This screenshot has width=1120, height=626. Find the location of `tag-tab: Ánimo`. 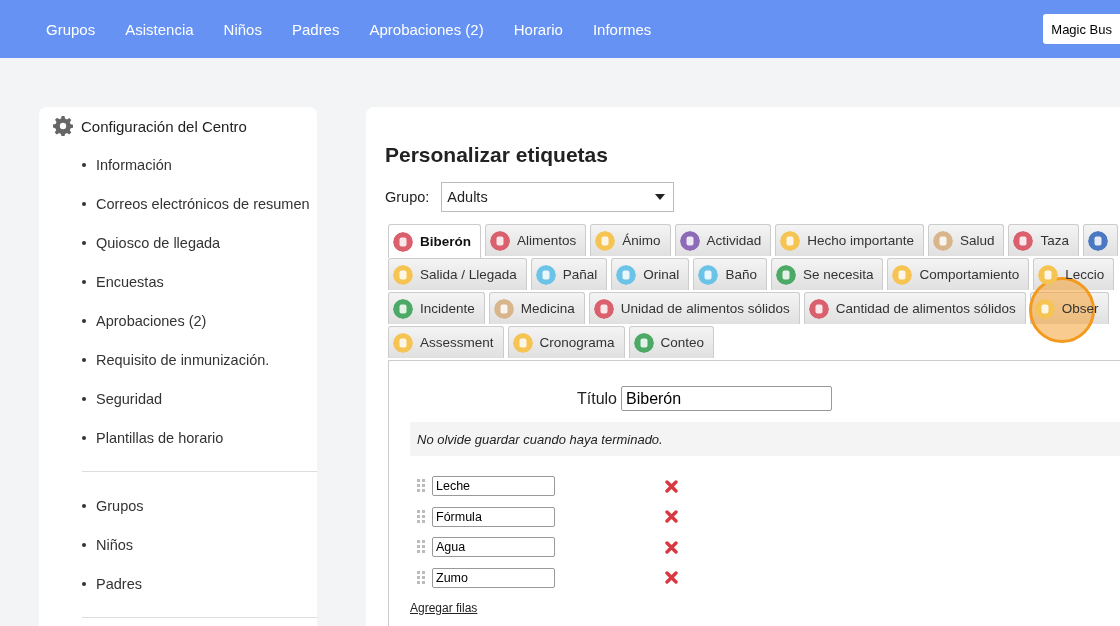

tag-tab: Ánimo is located at coordinates (630, 240).